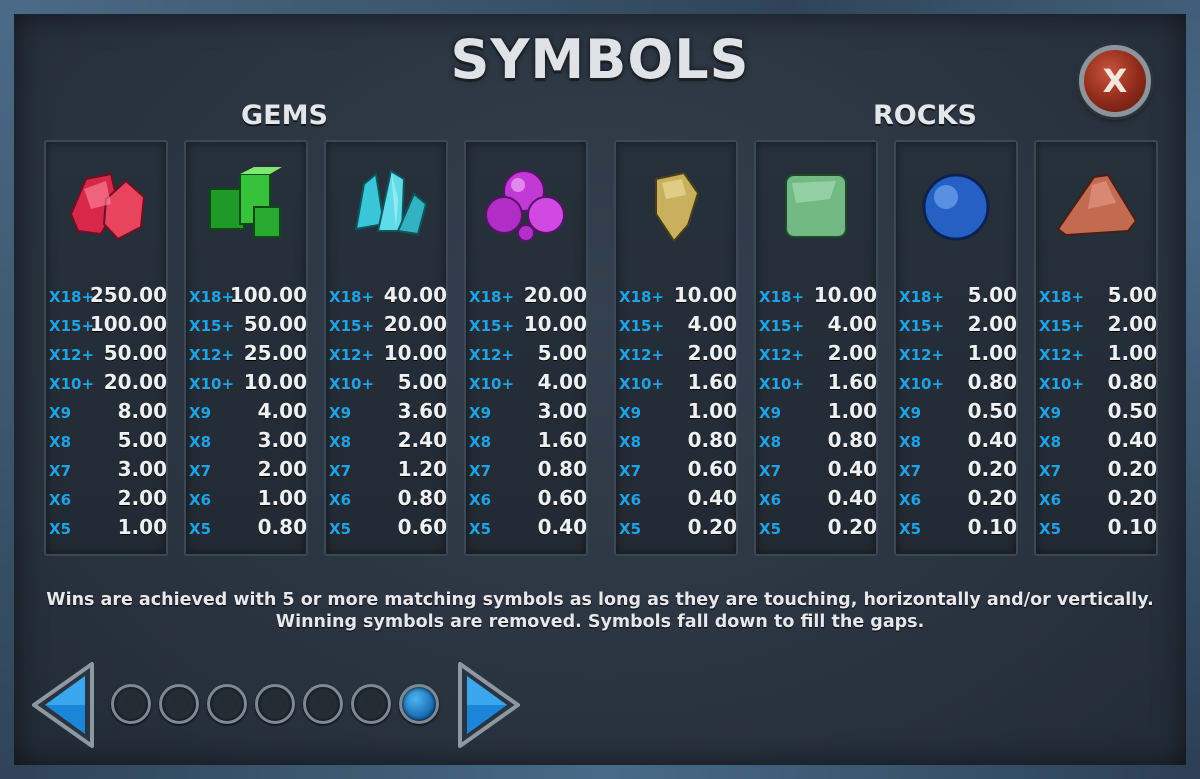 This screenshot has width=1200, height=779. I want to click on payout-amount: 1.20, so click(422, 469).